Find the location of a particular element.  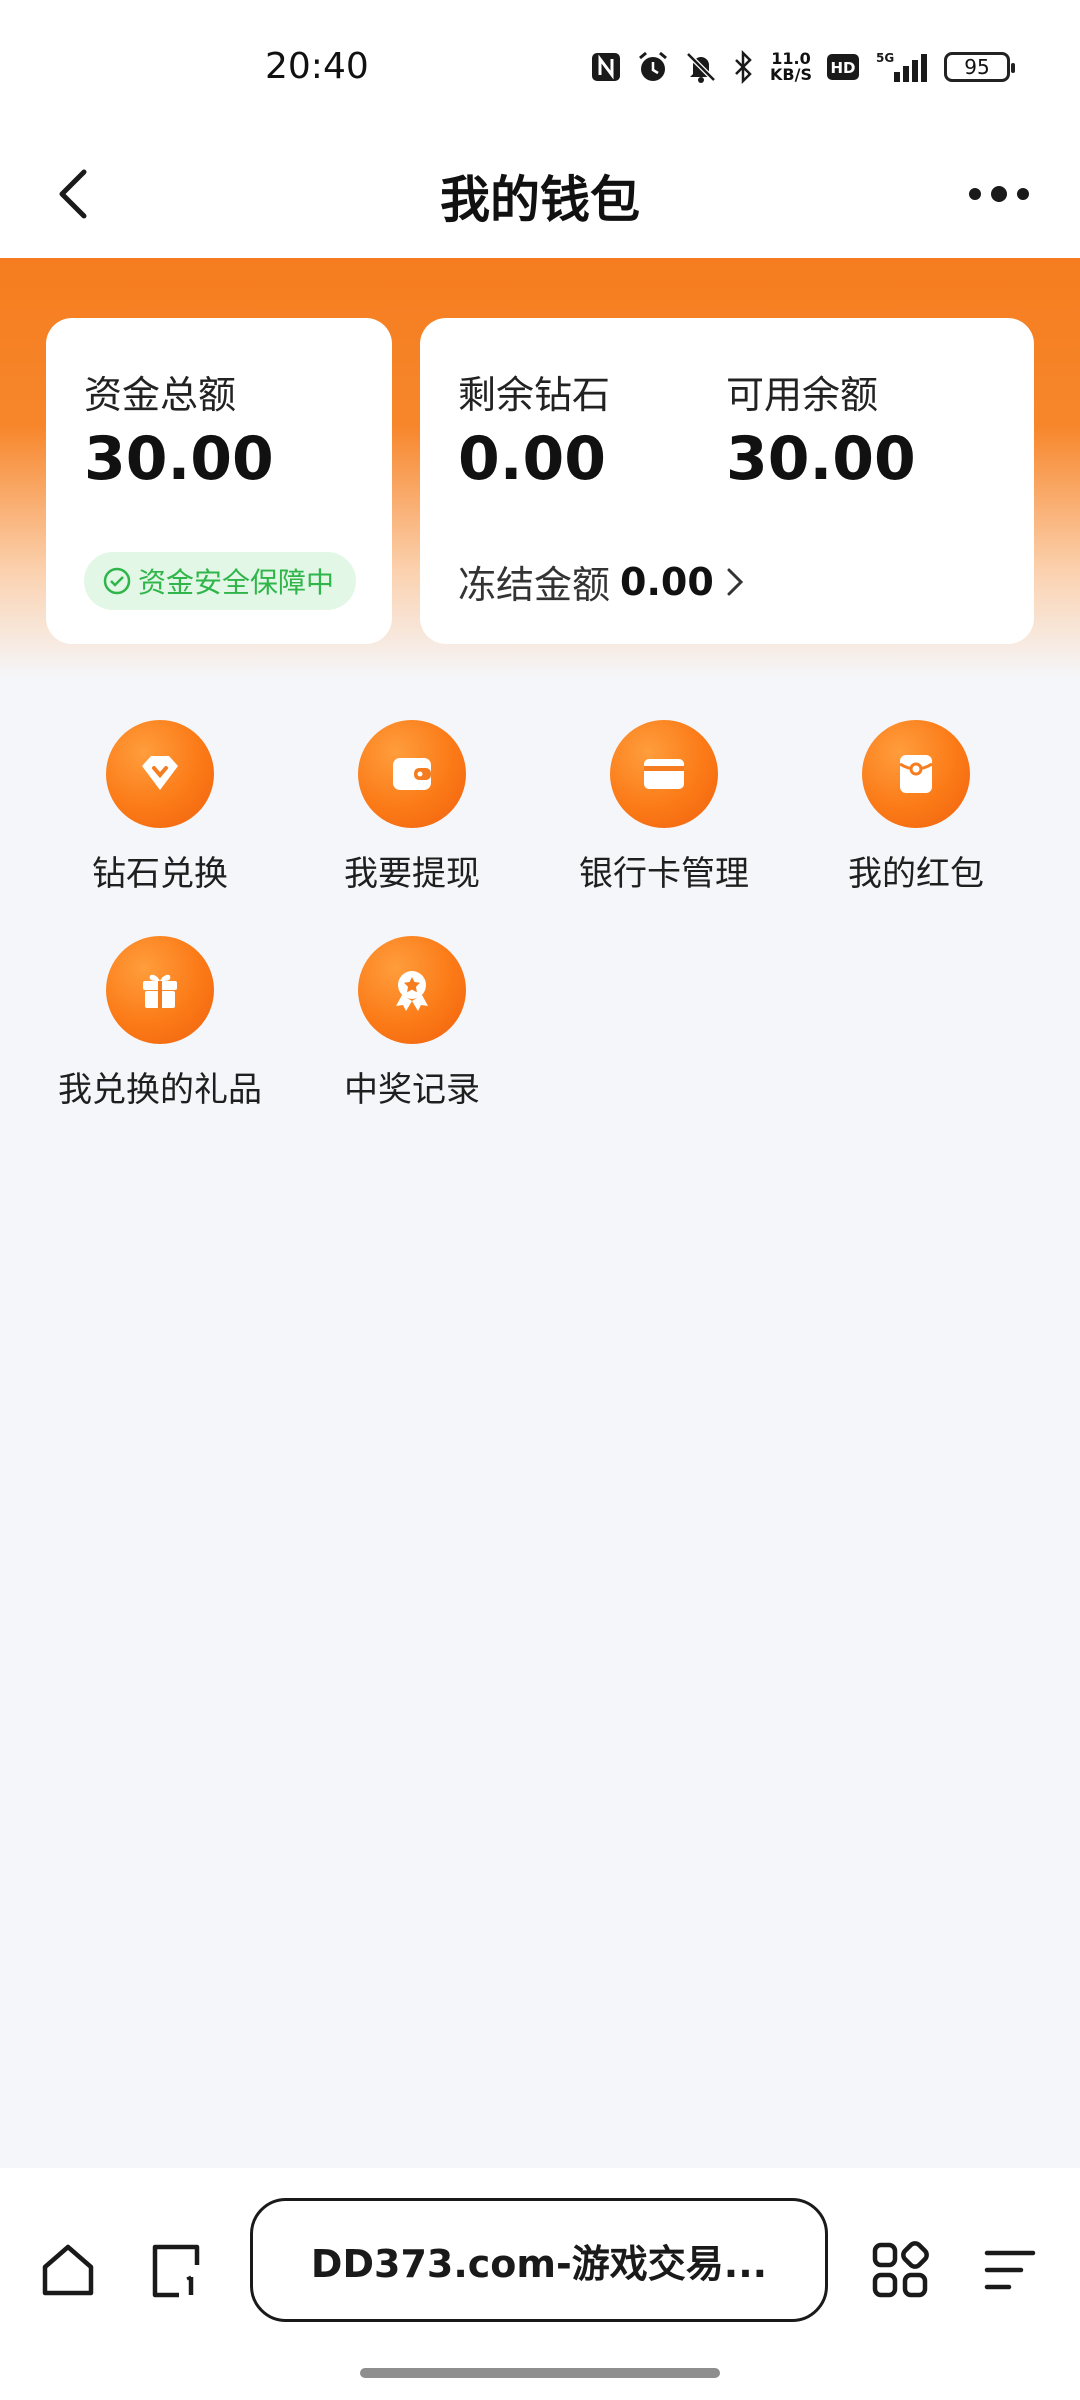

grid-label-bank-card: 银行卡管理 is located at coordinates (664, 874).